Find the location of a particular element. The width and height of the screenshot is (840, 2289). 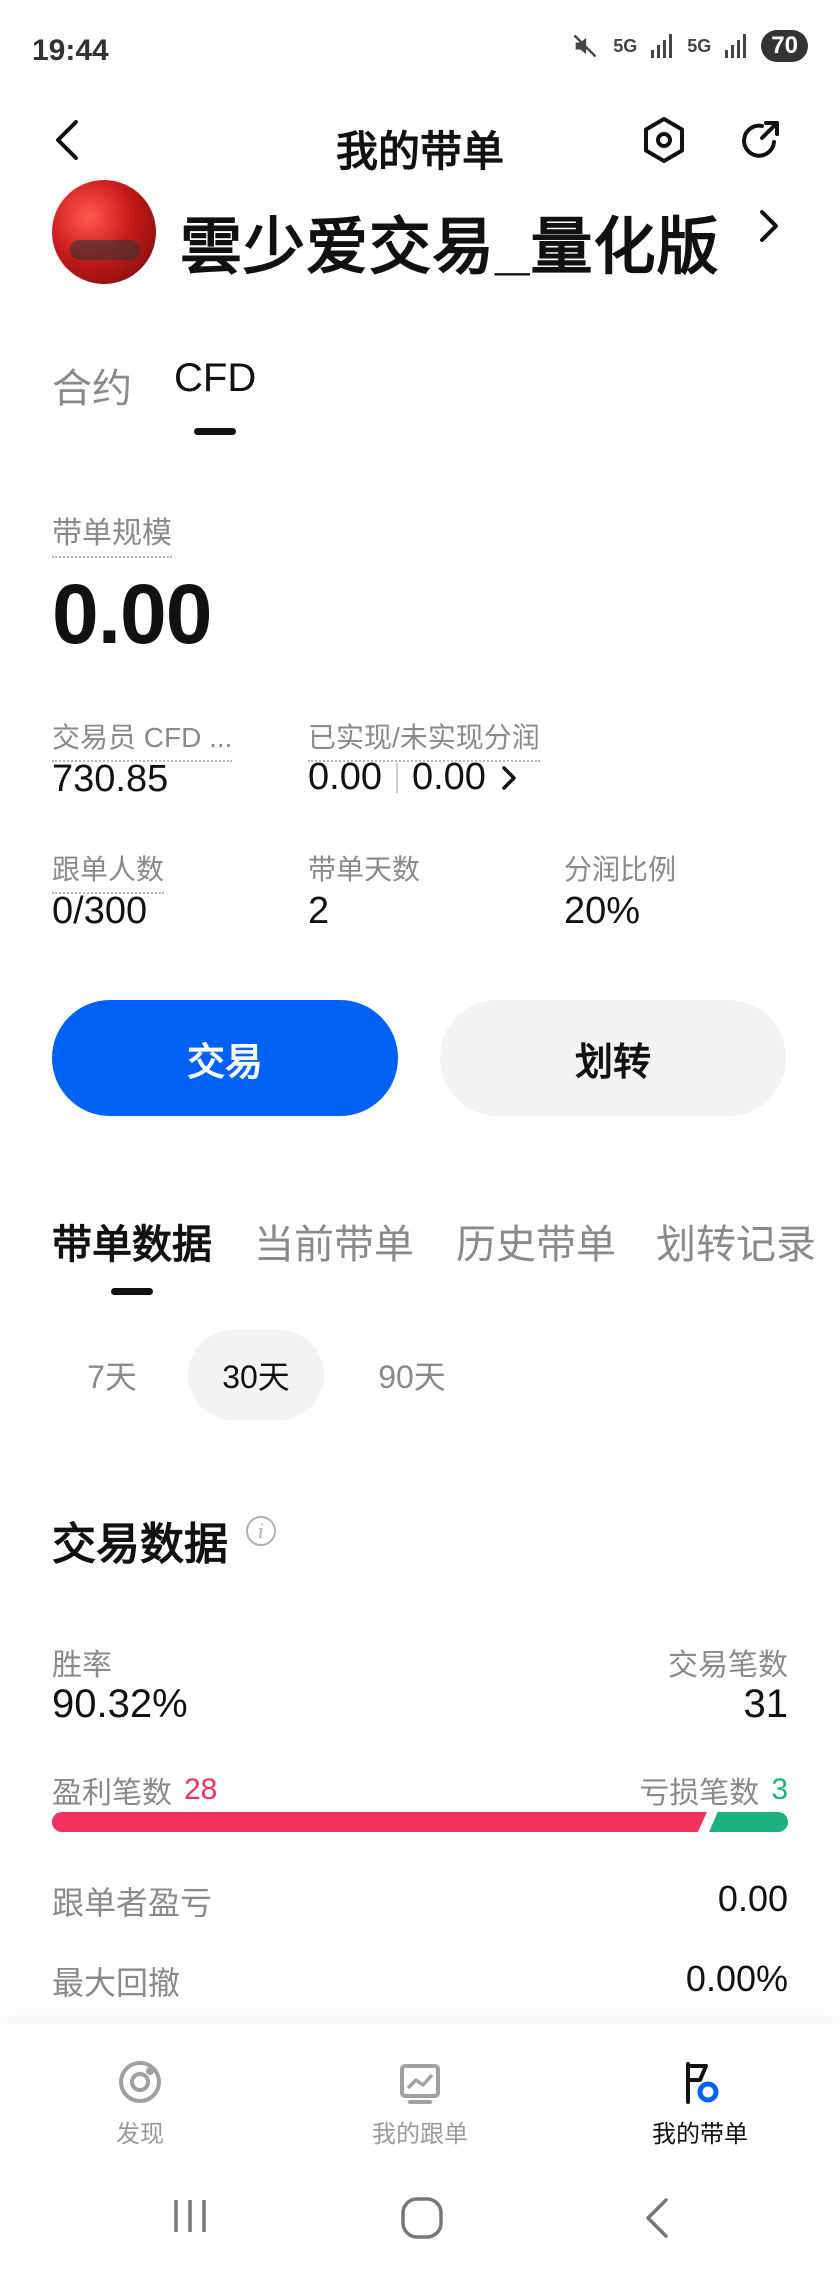

profit-count-label: 盈利笔数 is located at coordinates (112, 1793).